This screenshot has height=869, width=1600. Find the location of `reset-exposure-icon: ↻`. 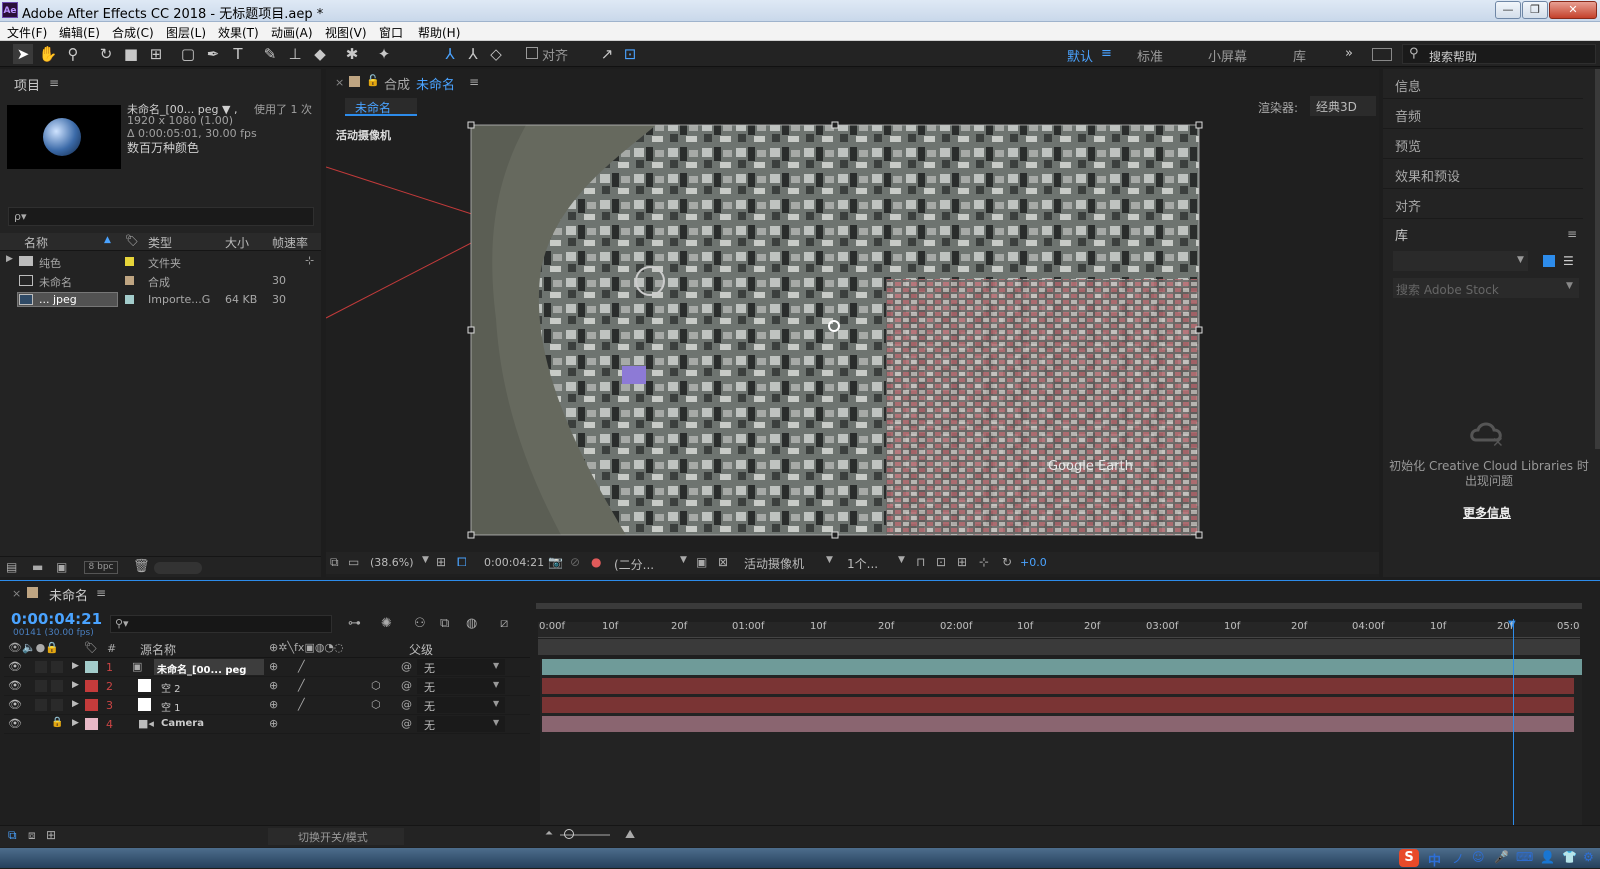

reset-exposure-icon: ↻ is located at coordinates (1007, 562).